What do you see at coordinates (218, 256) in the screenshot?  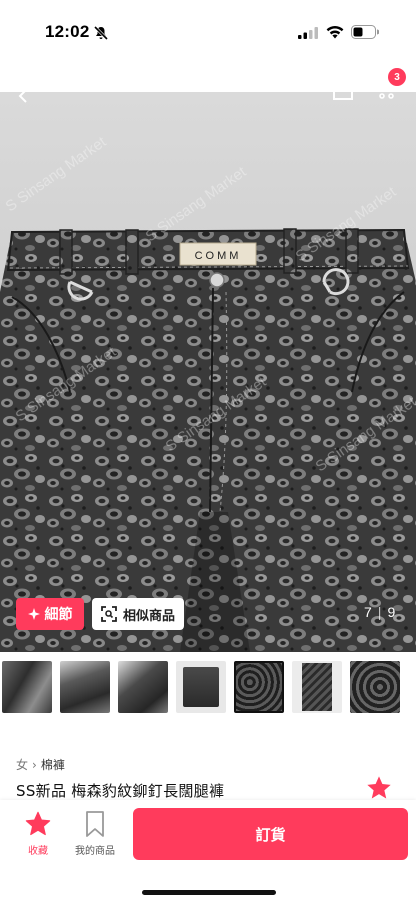 I see `waist-label-text: COMM` at bounding box center [218, 256].